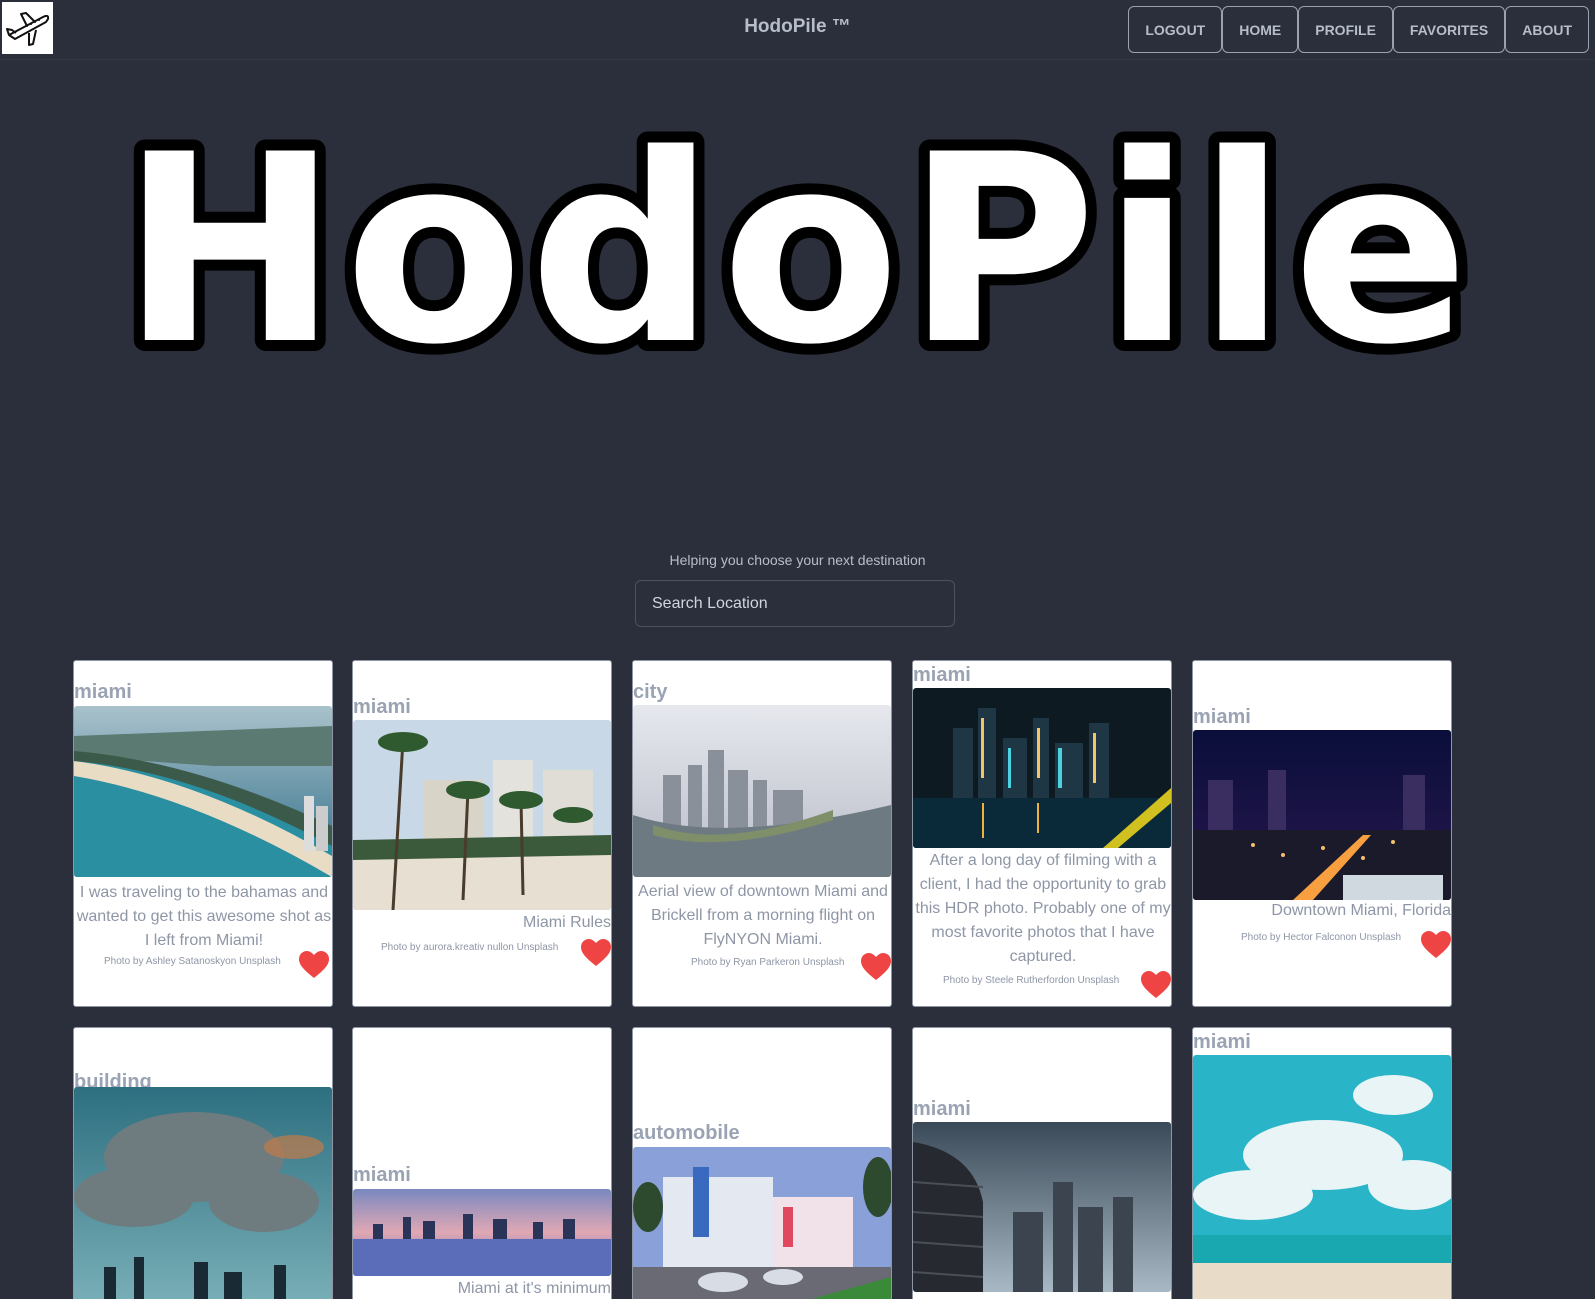 The image size is (1595, 1299). Describe the element at coordinates (192, 961) in the screenshot. I see `photo-credit: Photo by Ashley Satanoskyon Unsplash` at that location.